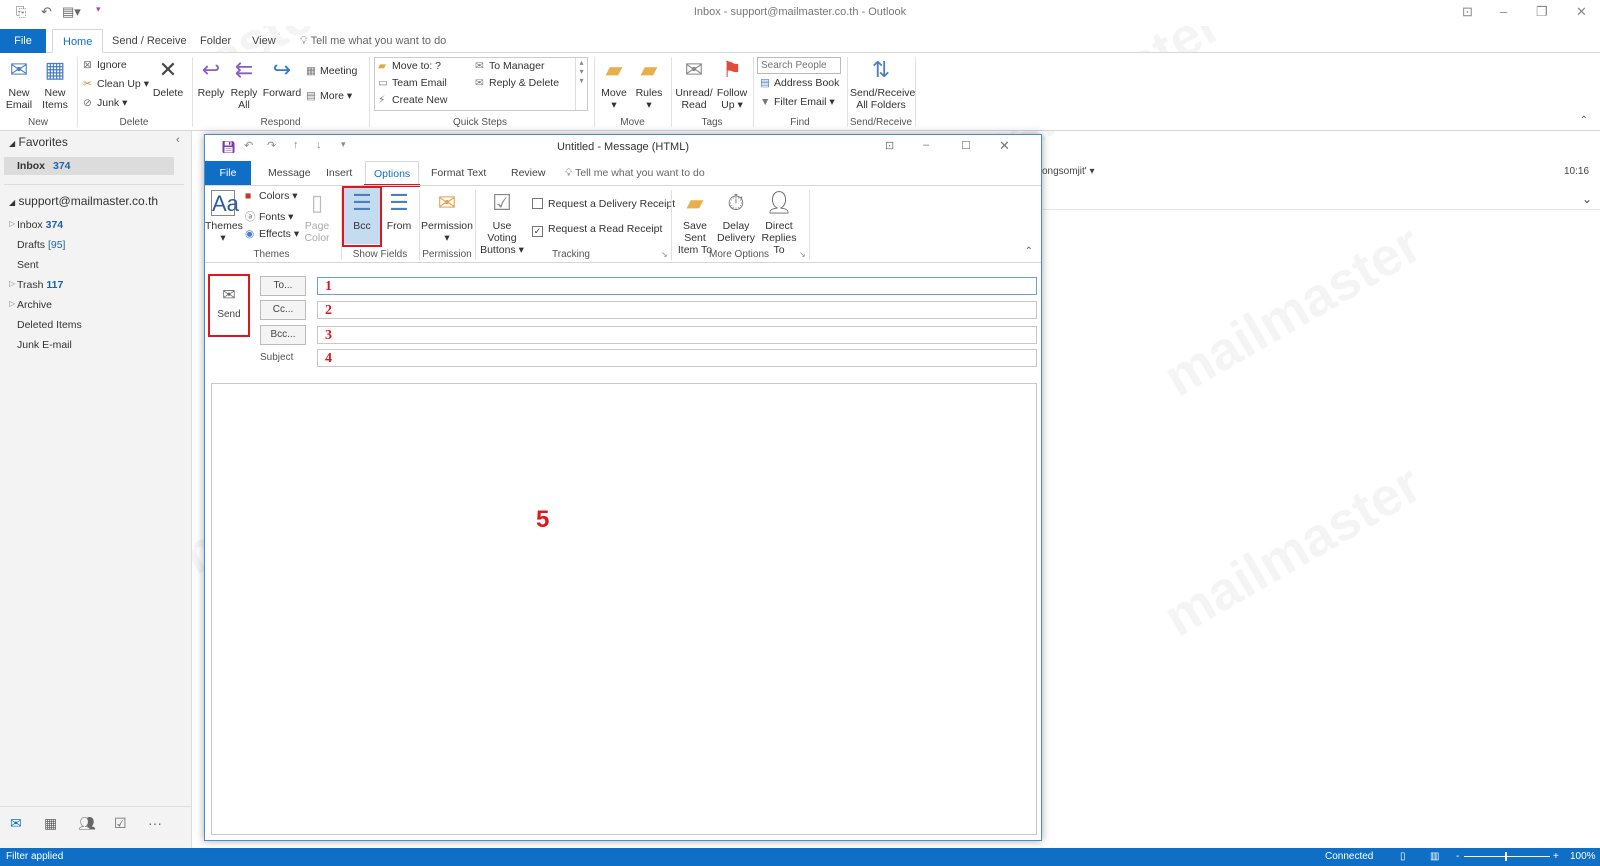 This screenshot has width=1600, height=866. Describe the element at coordinates (797, 102) in the screenshot. I see `filter-email-button: ▼ Filter Email ▾` at that location.